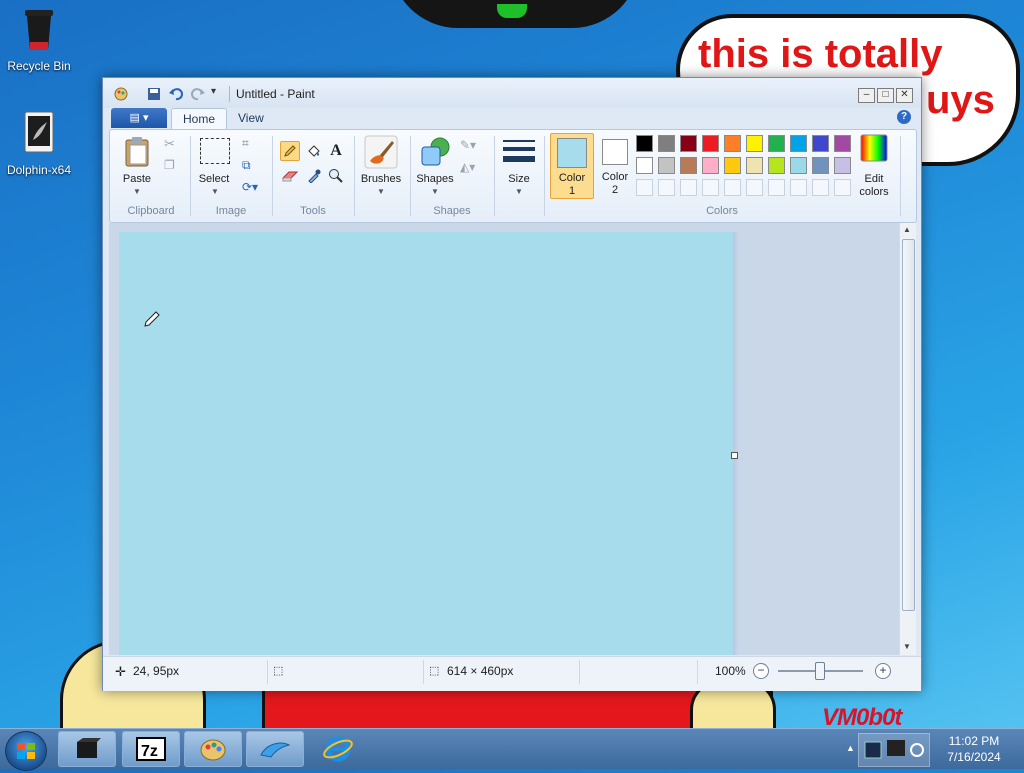 The image size is (1024, 773). What do you see at coordinates (275, 749) in the screenshot?
I see `taskbar-dolphin` at bounding box center [275, 749].